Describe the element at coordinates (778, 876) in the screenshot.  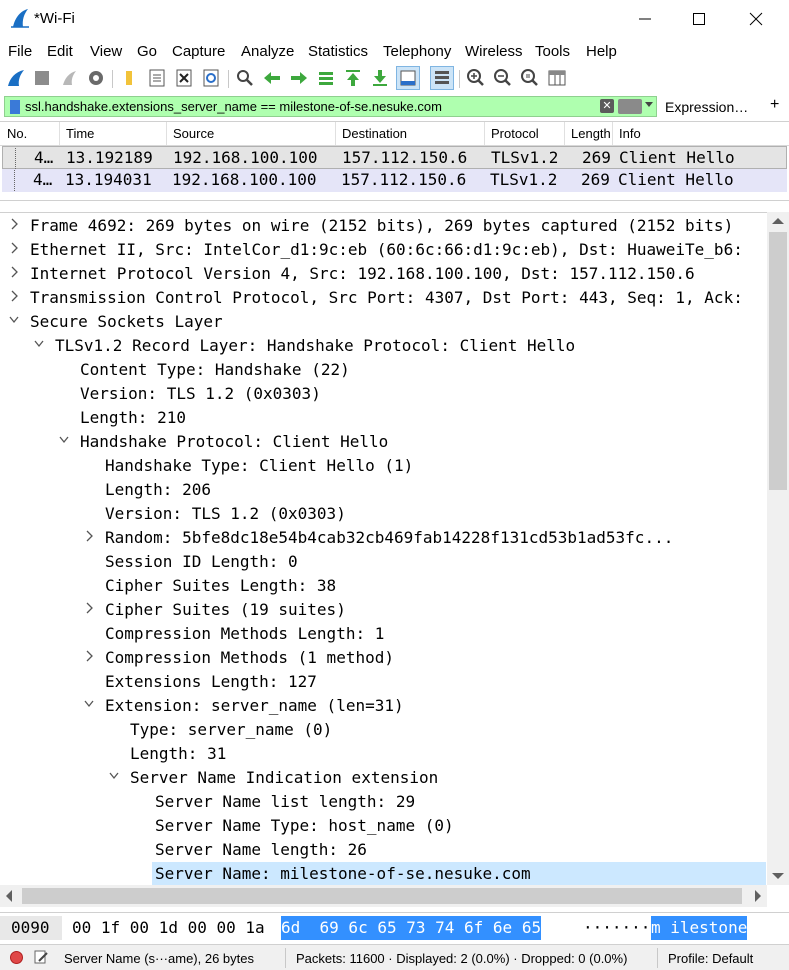
I see `scroll-down-icon` at that location.